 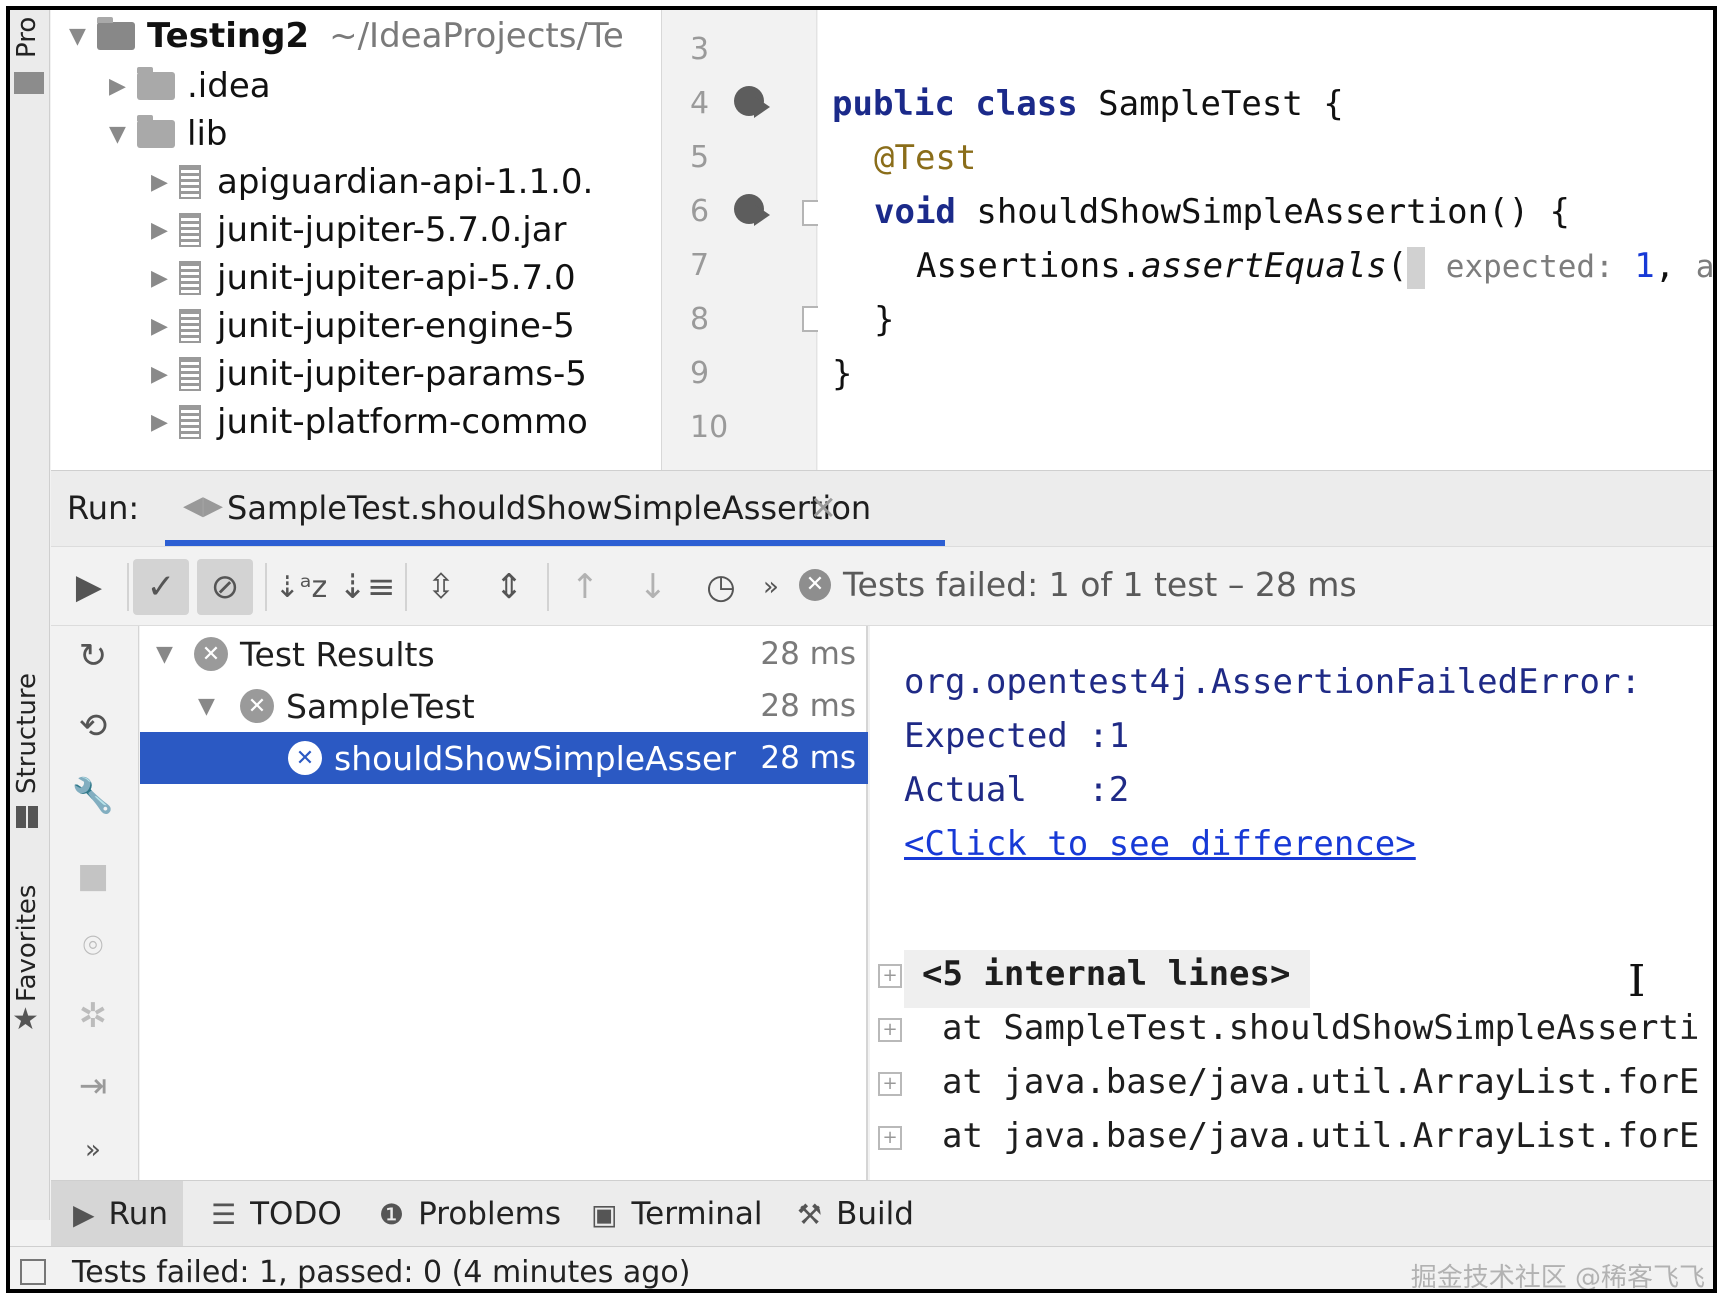 What do you see at coordinates (161, 587) in the screenshot?
I see `show-passed-icon: ✓` at bounding box center [161, 587].